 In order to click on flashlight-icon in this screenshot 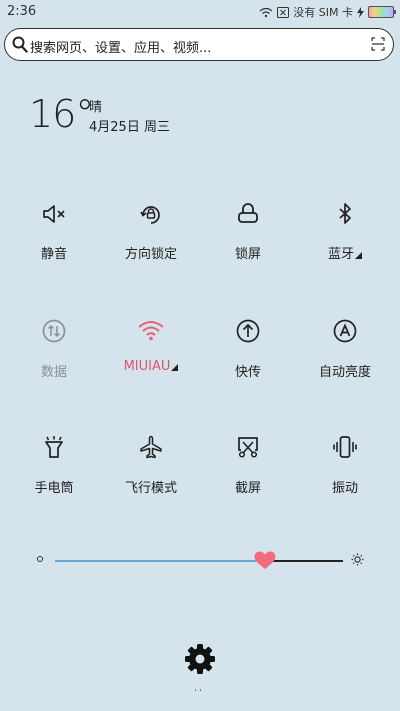, I will do `click(54, 447)`.